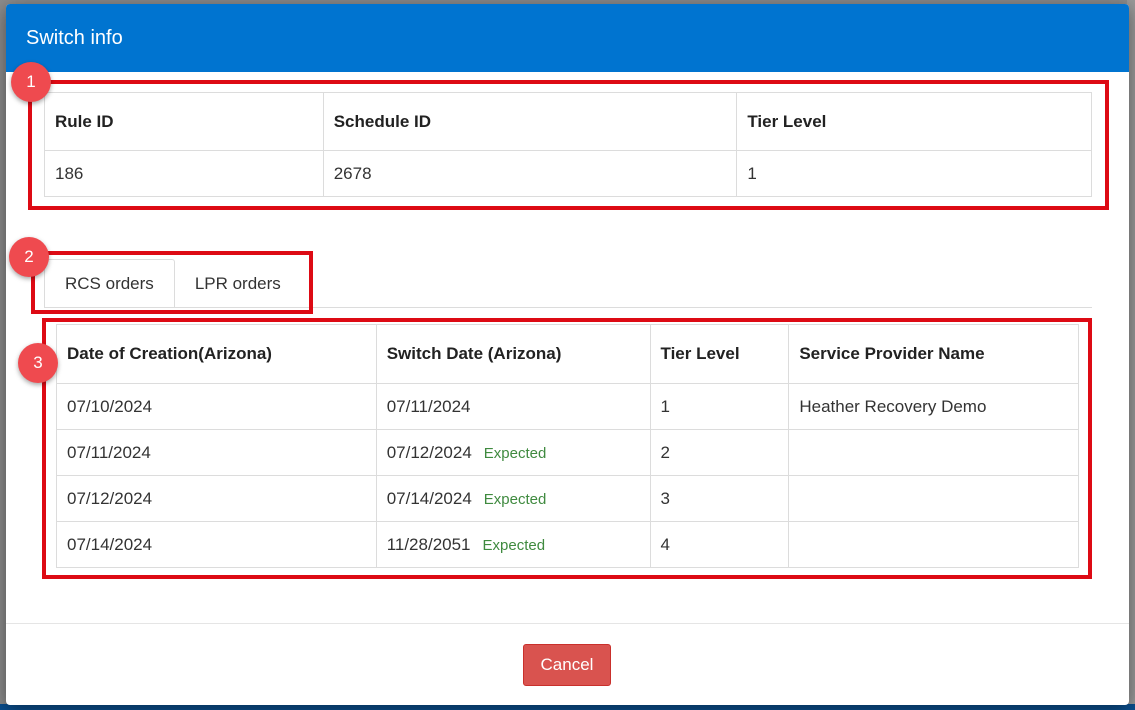  I want to click on annotation-badge-1: 1, so click(31, 82).